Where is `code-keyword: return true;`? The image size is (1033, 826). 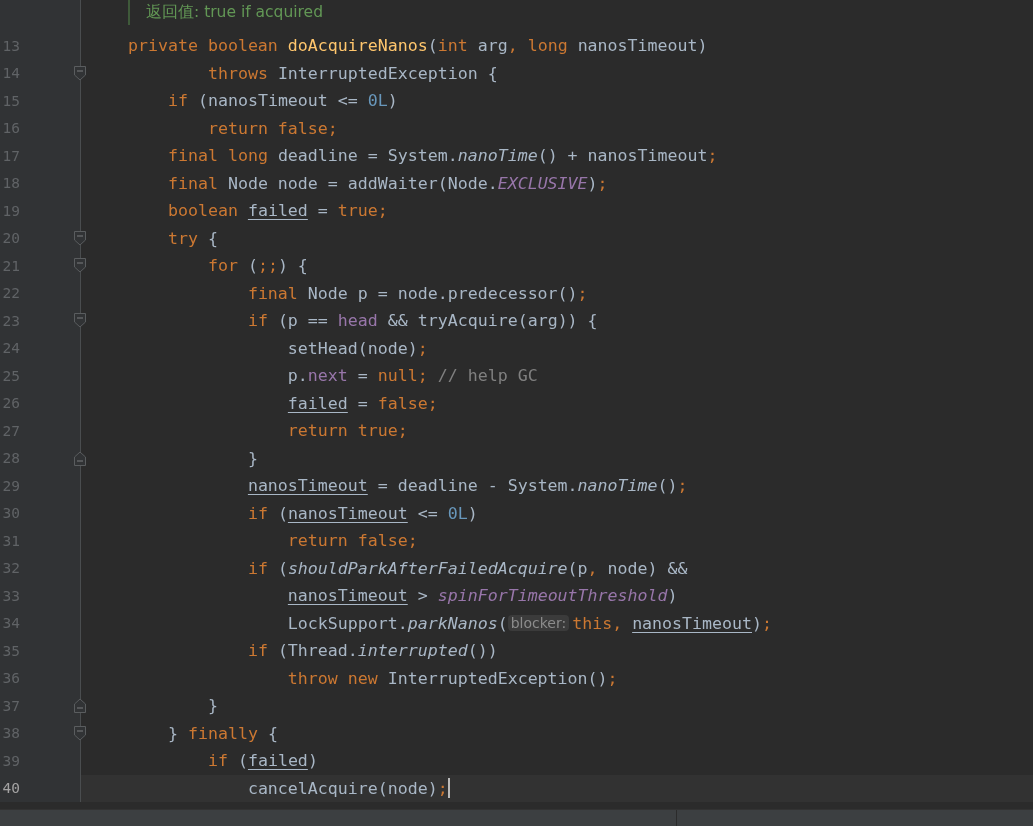
code-keyword: return true; is located at coordinates (347, 431).